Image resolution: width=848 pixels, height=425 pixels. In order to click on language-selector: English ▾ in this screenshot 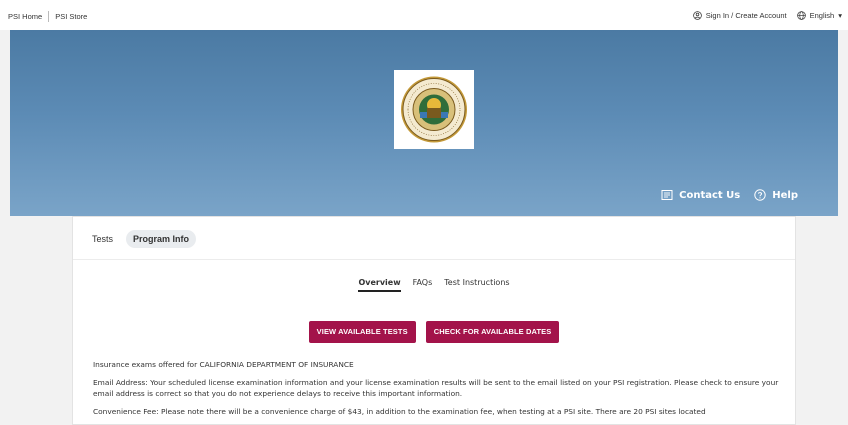, I will do `click(819, 15)`.